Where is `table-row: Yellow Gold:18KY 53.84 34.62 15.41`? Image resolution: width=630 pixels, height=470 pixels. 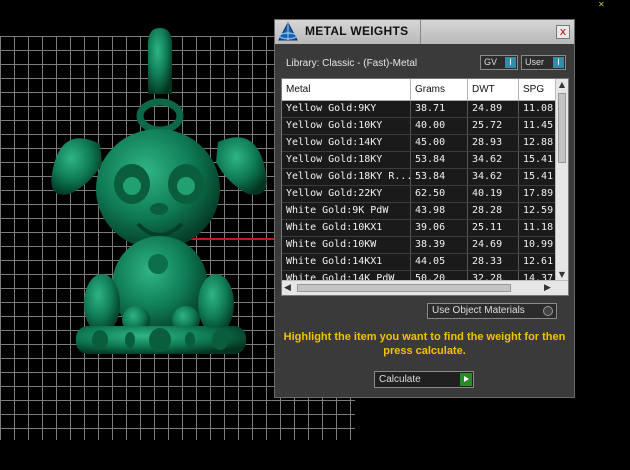
table-row: Yellow Gold:18KY 53.84 34.62 15.41 is located at coordinates (419, 160).